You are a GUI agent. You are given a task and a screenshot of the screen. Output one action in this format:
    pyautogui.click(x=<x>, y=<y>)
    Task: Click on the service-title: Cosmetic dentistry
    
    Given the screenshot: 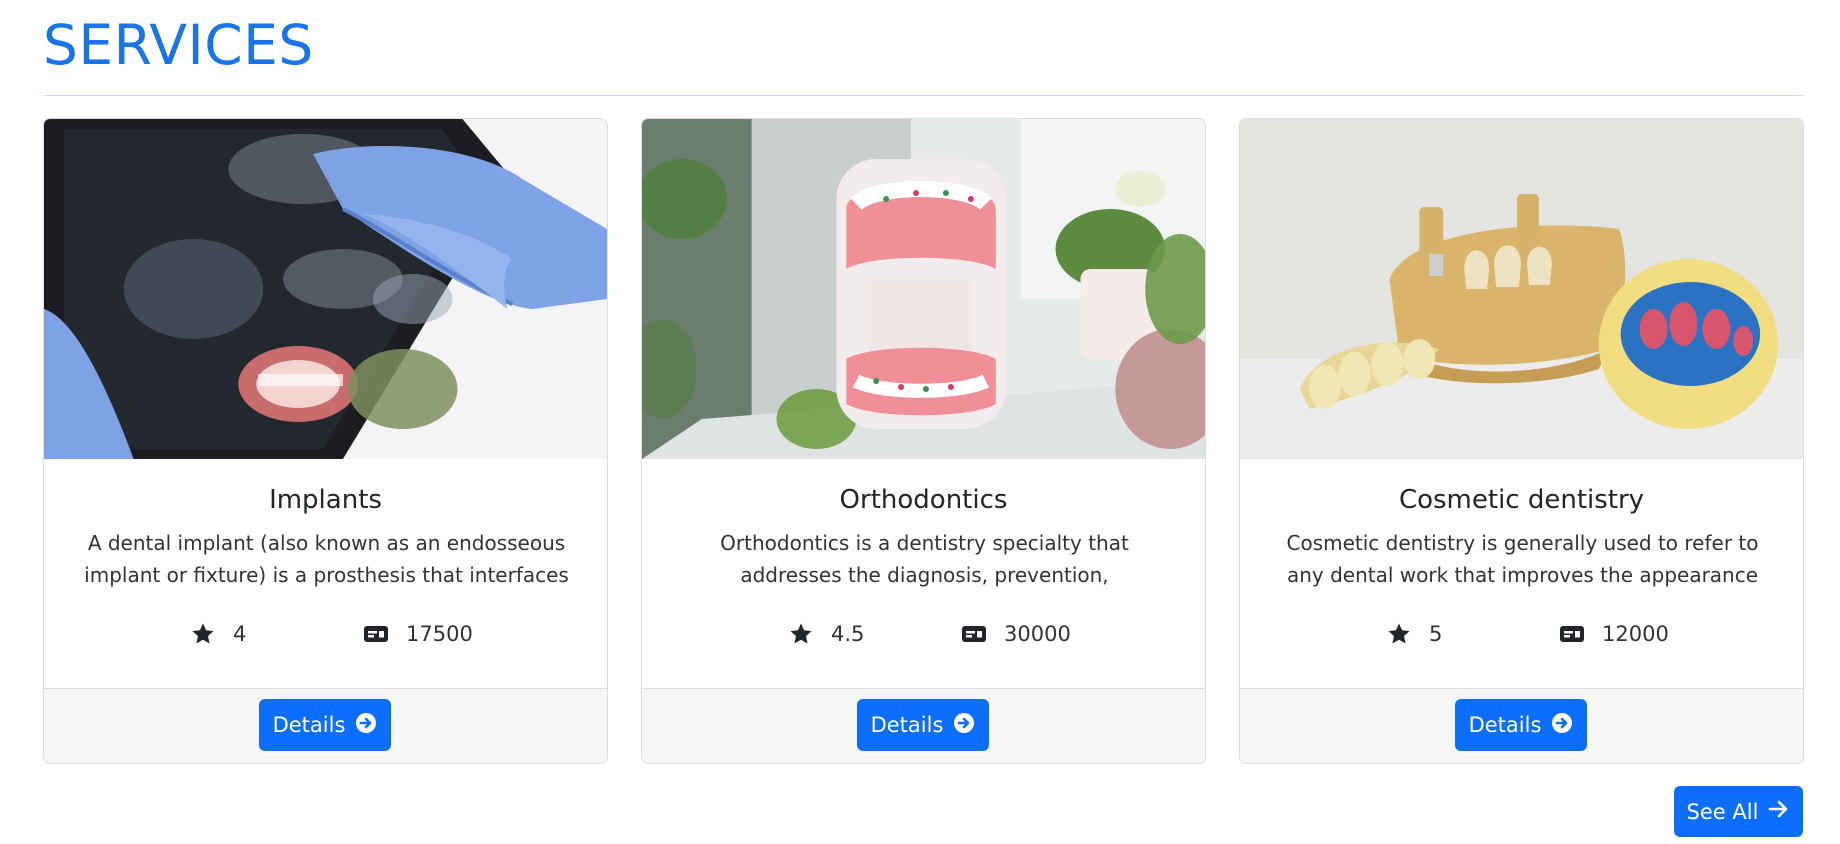 What is the action you would take?
    pyautogui.click(x=1521, y=500)
    